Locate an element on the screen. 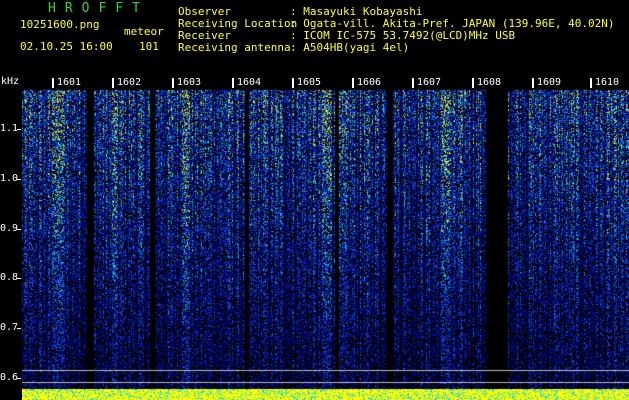 The image size is (629, 400). mode-label: meteor is located at coordinates (144, 31).